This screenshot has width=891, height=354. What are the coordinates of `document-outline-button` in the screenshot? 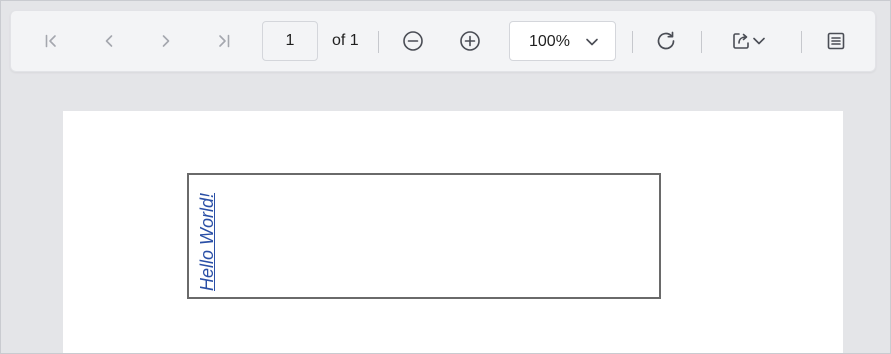 It's located at (836, 41).